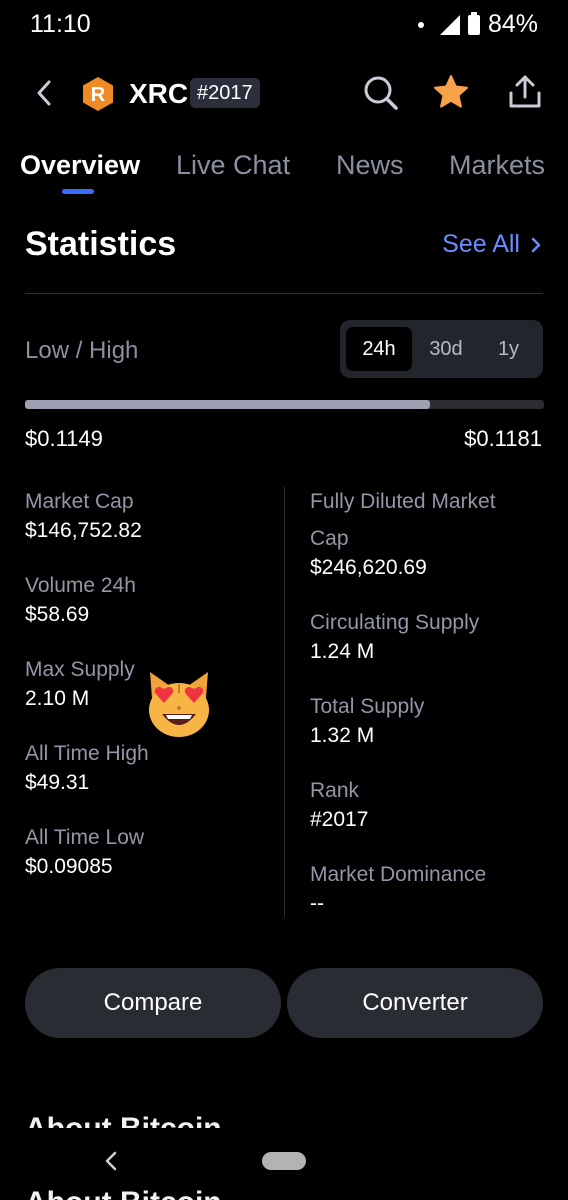 The width and height of the screenshot is (568, 1200). I want to click on about-heading-peek: About Bitcoin, so click(123, 1120).